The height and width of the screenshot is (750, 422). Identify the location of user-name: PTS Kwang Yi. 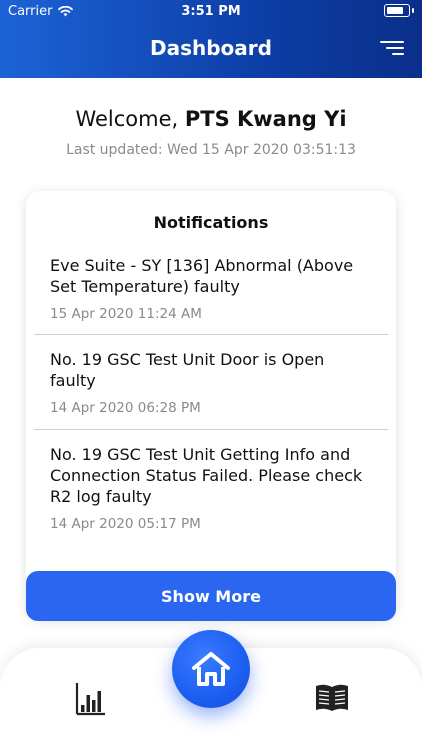
(265, 119).